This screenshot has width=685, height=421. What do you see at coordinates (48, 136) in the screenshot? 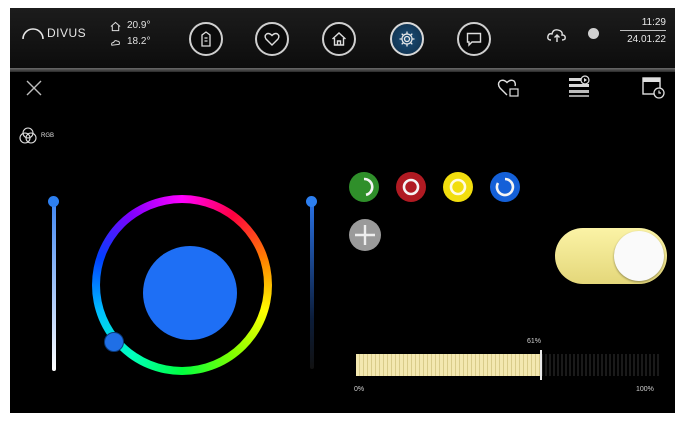
I see `rgb-mode-label: RGB` at bounding box center [48, 136].